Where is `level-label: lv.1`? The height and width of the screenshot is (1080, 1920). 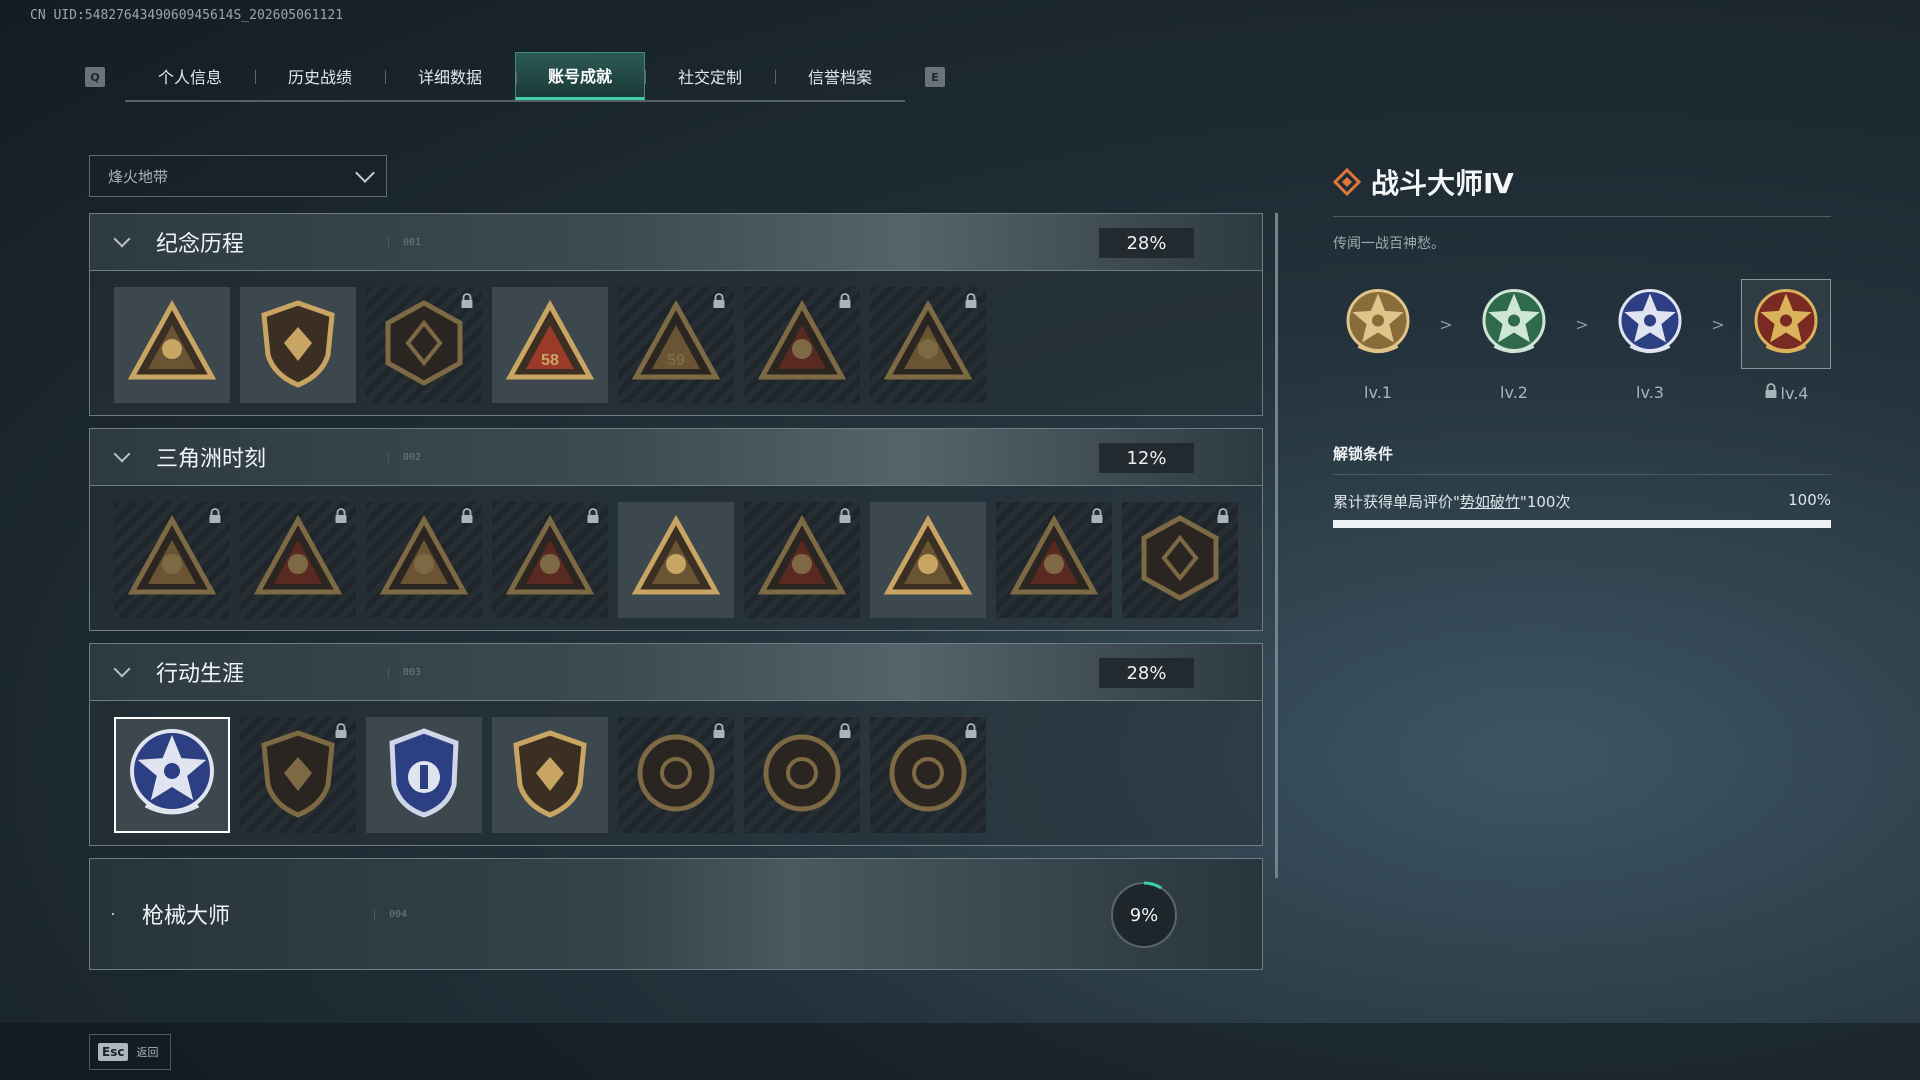
level-label: lv.1 is located at coordinates (1378, 392).